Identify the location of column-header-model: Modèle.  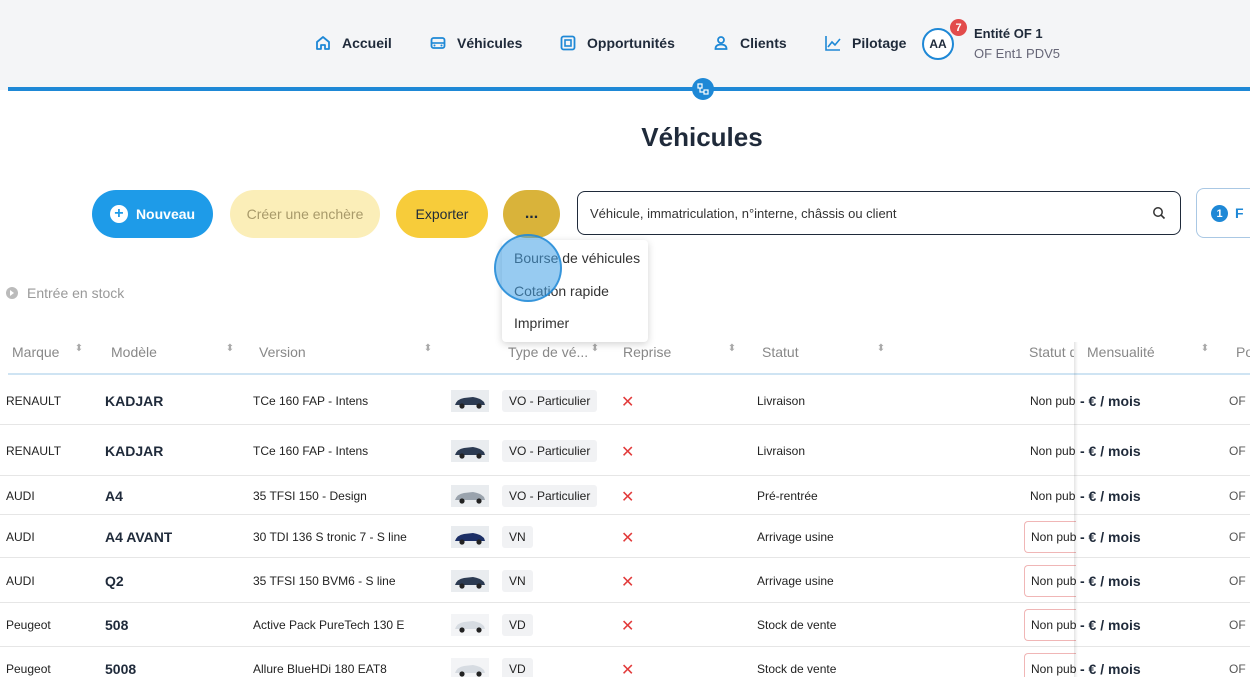
(134, 352).